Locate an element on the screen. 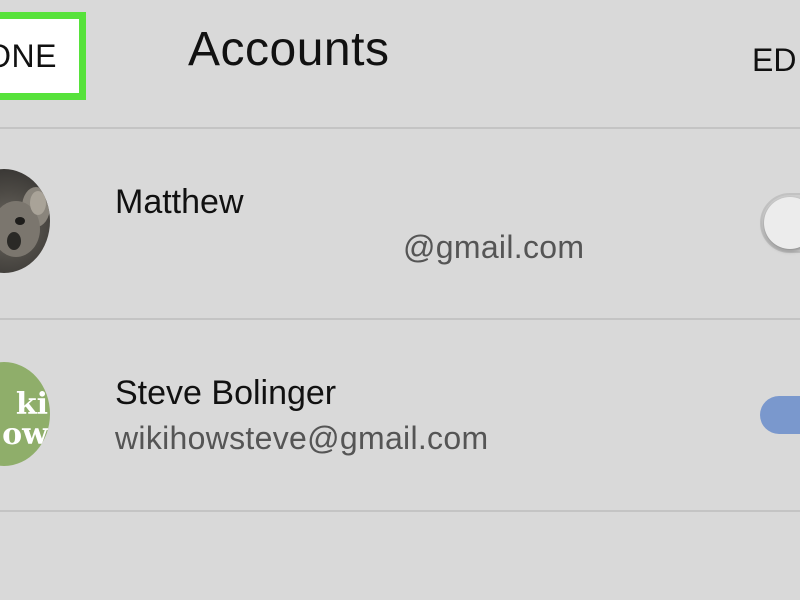 The width and height of the screenshot is (800, 600). toggle-knob is located at coordinates (782, 223).